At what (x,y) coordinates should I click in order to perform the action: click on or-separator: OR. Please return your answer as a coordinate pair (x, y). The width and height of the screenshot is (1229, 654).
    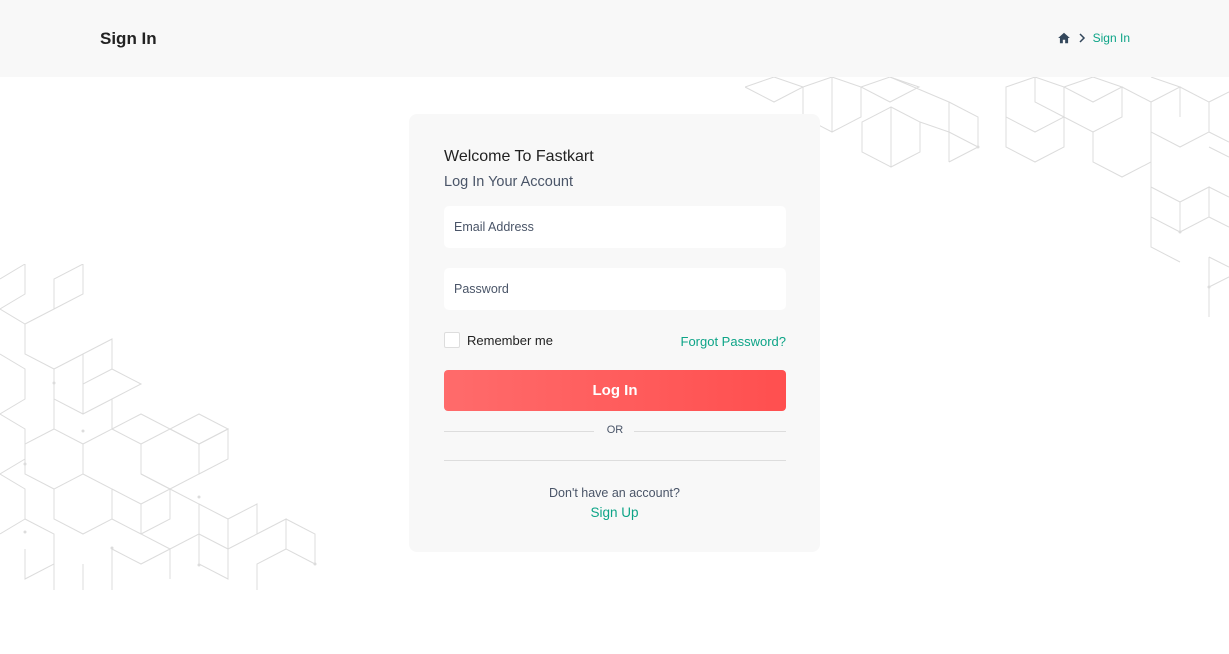
    Looking at the image, I should click on (615, 431).